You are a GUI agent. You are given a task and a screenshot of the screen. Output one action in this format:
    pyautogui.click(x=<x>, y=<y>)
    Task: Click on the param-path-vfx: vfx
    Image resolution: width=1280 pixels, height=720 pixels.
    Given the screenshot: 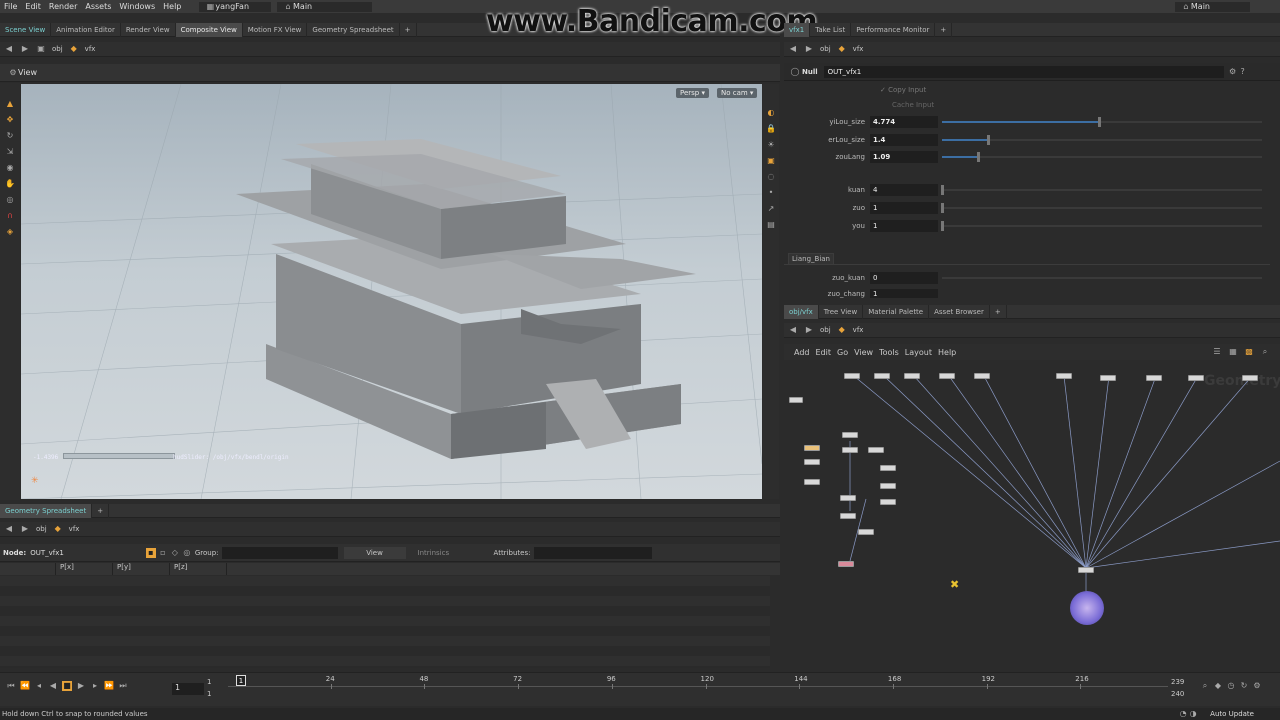 What is the action you would take?
    pyautogui.click(x=858, y=49)
    